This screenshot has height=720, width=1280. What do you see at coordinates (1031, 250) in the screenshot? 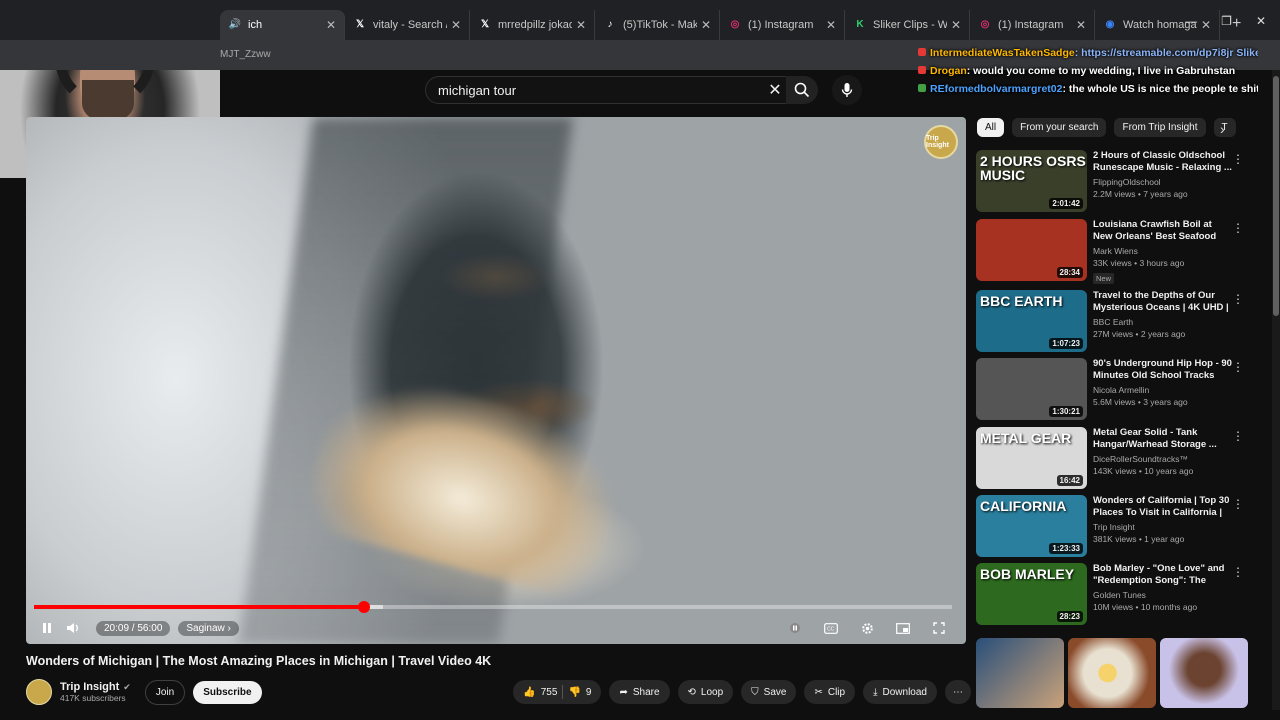
I see `video-thumbnail: 28:34` at bounding box center [1031, 250].